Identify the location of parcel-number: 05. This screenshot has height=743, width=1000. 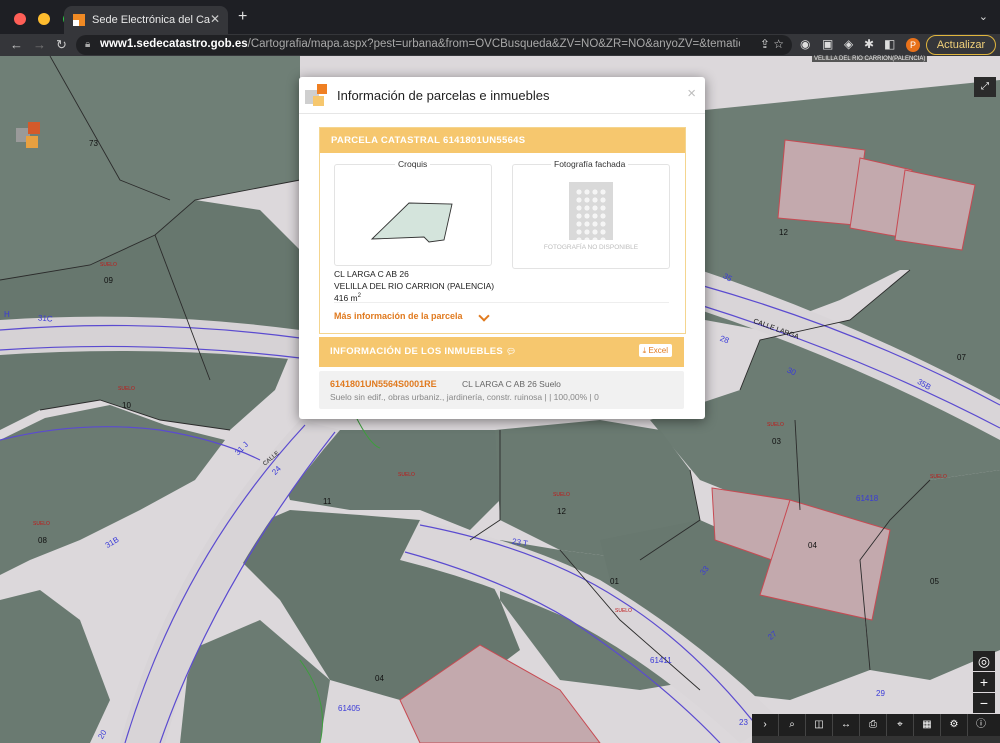
(934, 581).